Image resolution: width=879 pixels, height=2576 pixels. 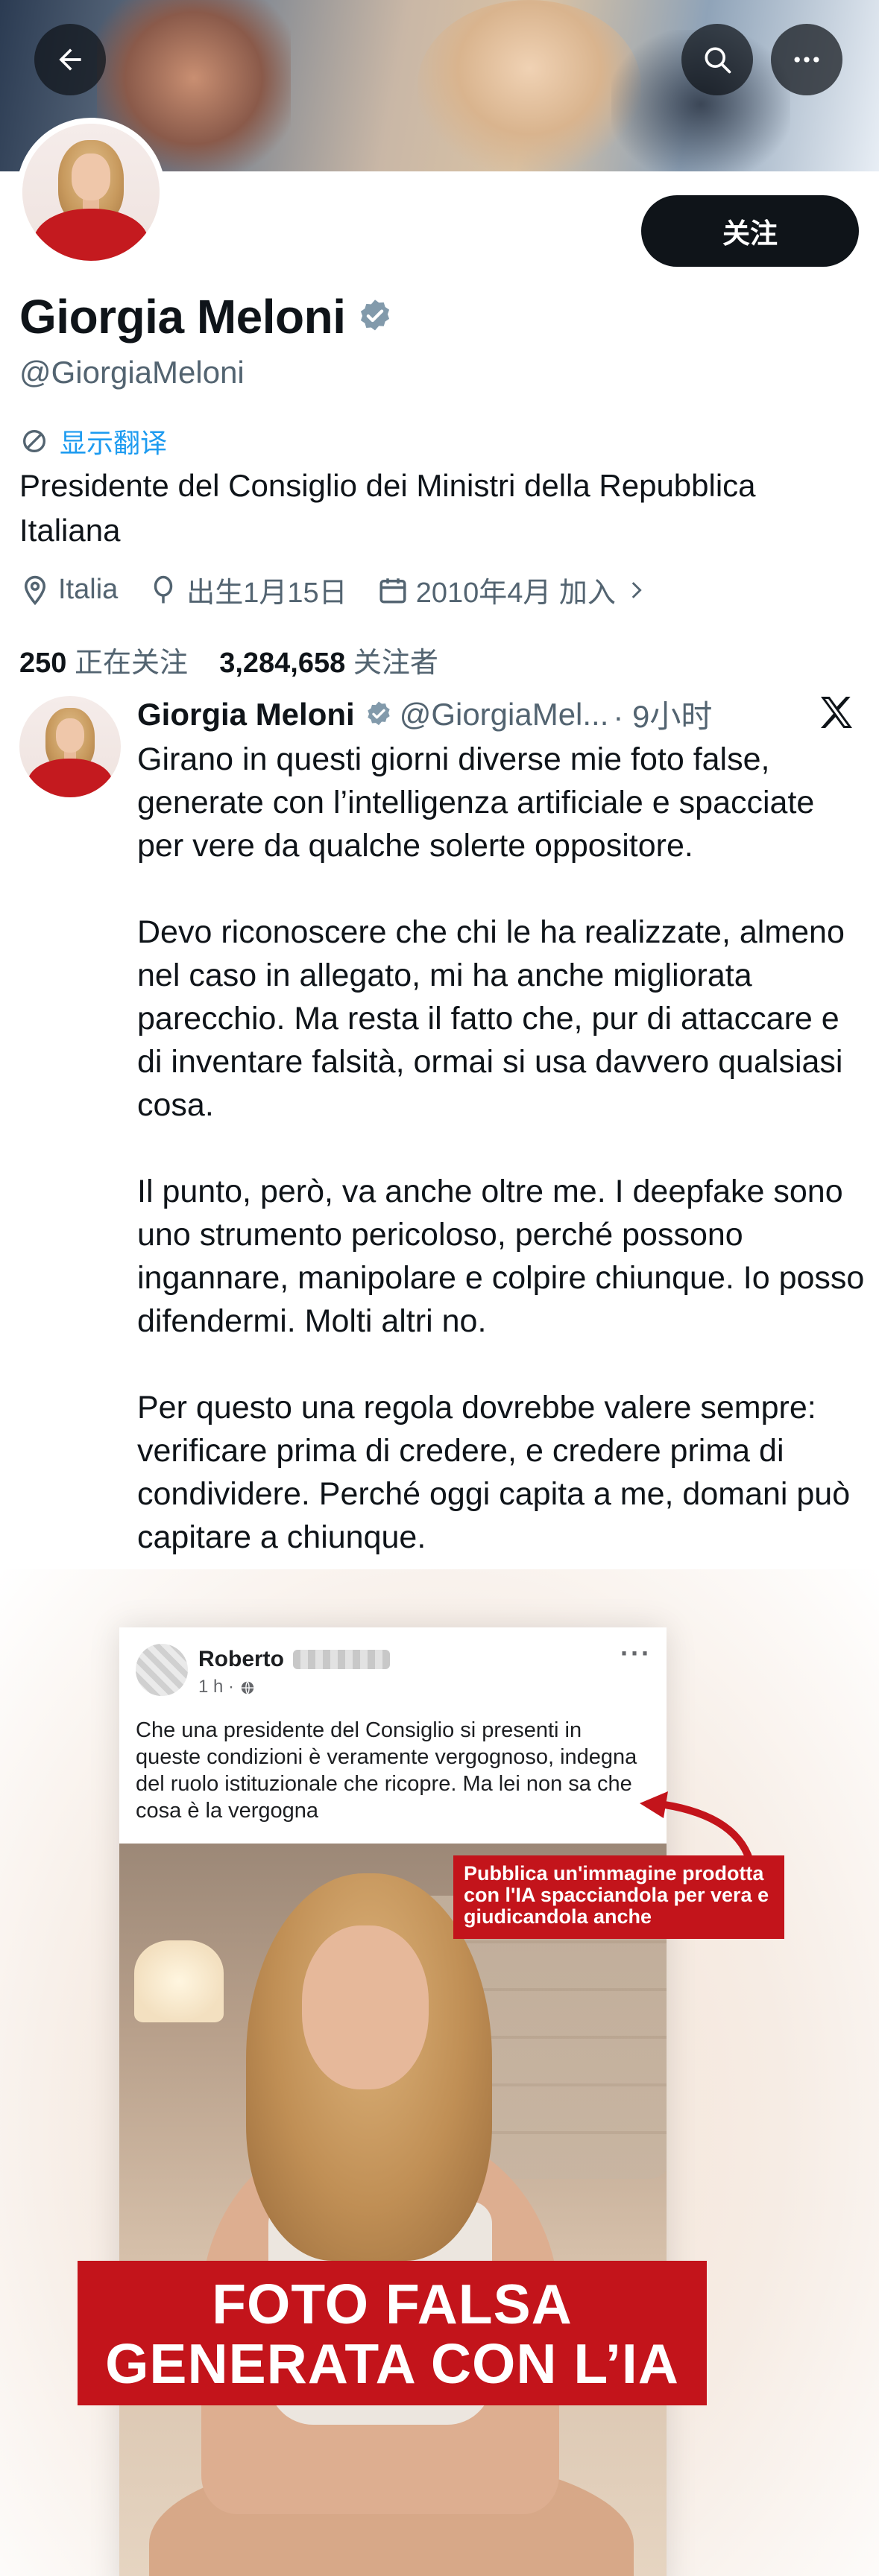 I want to click on more-horizontal-icon: ···, so click(x=636, y=1653).